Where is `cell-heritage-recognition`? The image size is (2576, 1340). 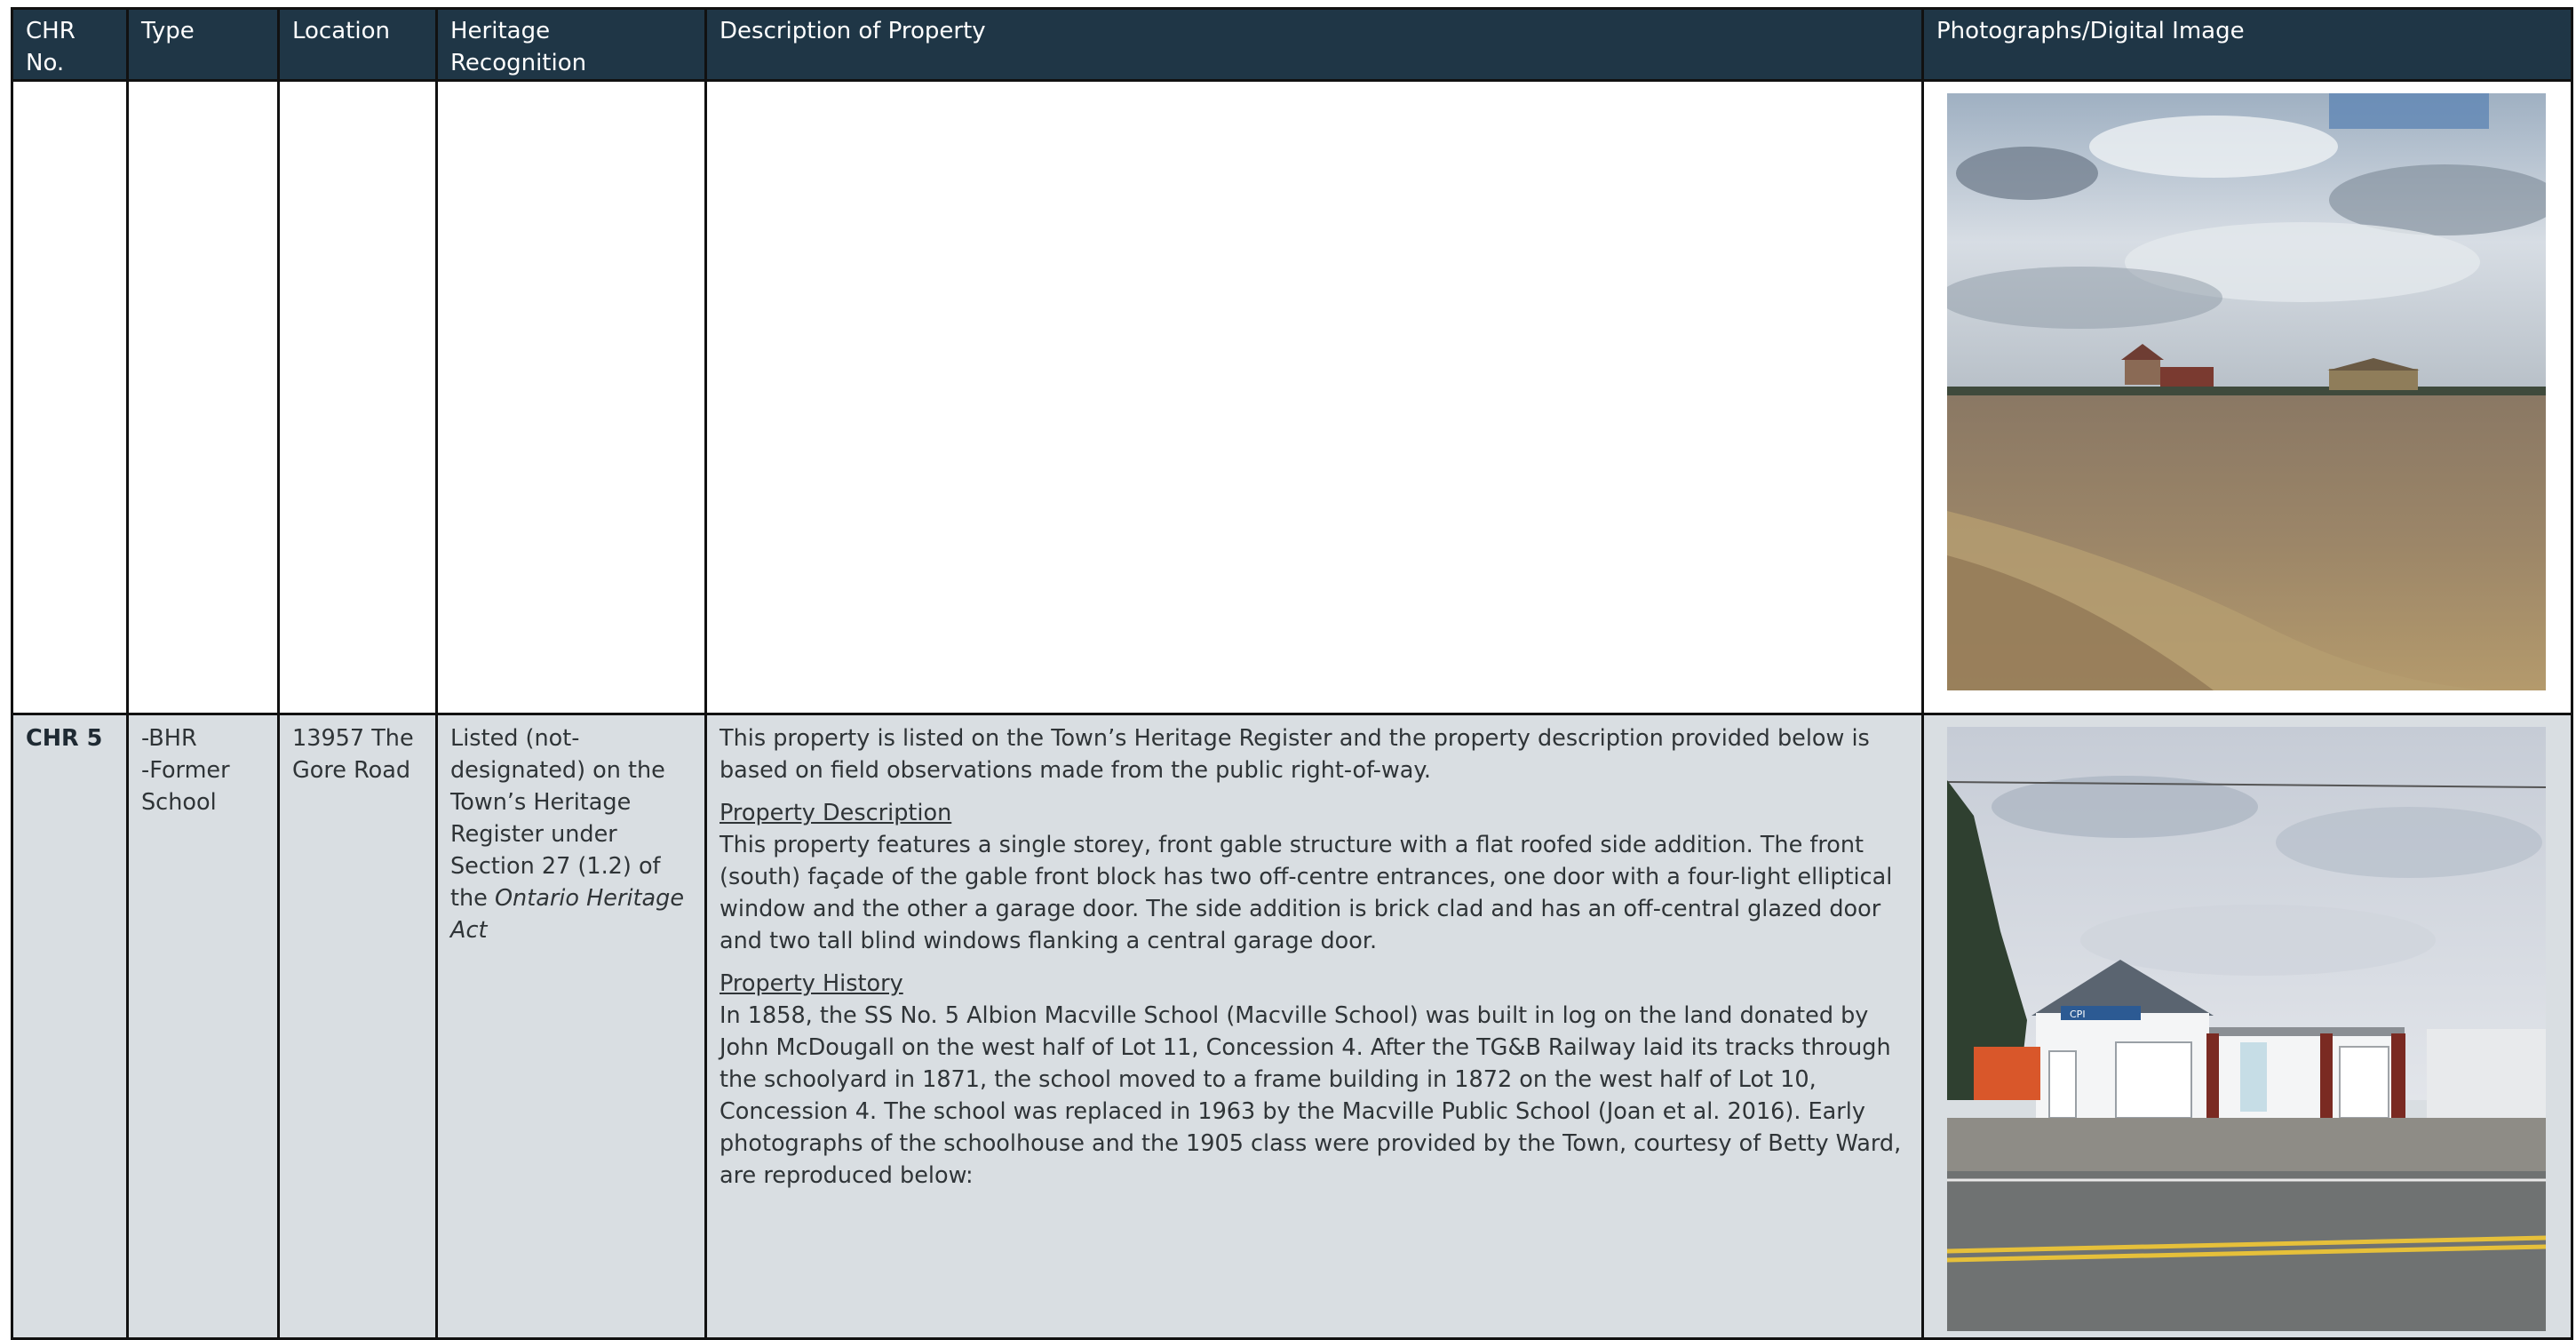
cell-heritage-recognition is located at coordinates (571, 397).